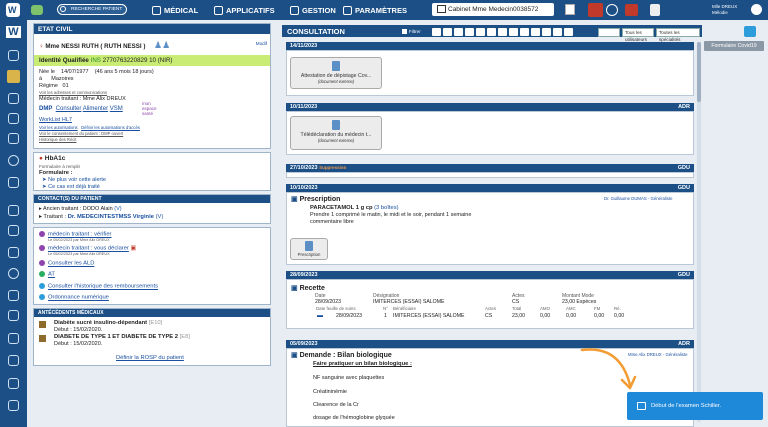  Describe the element at coordinates (699, 72) in the screenshot. I see `scrollbar-thumb` at that location.